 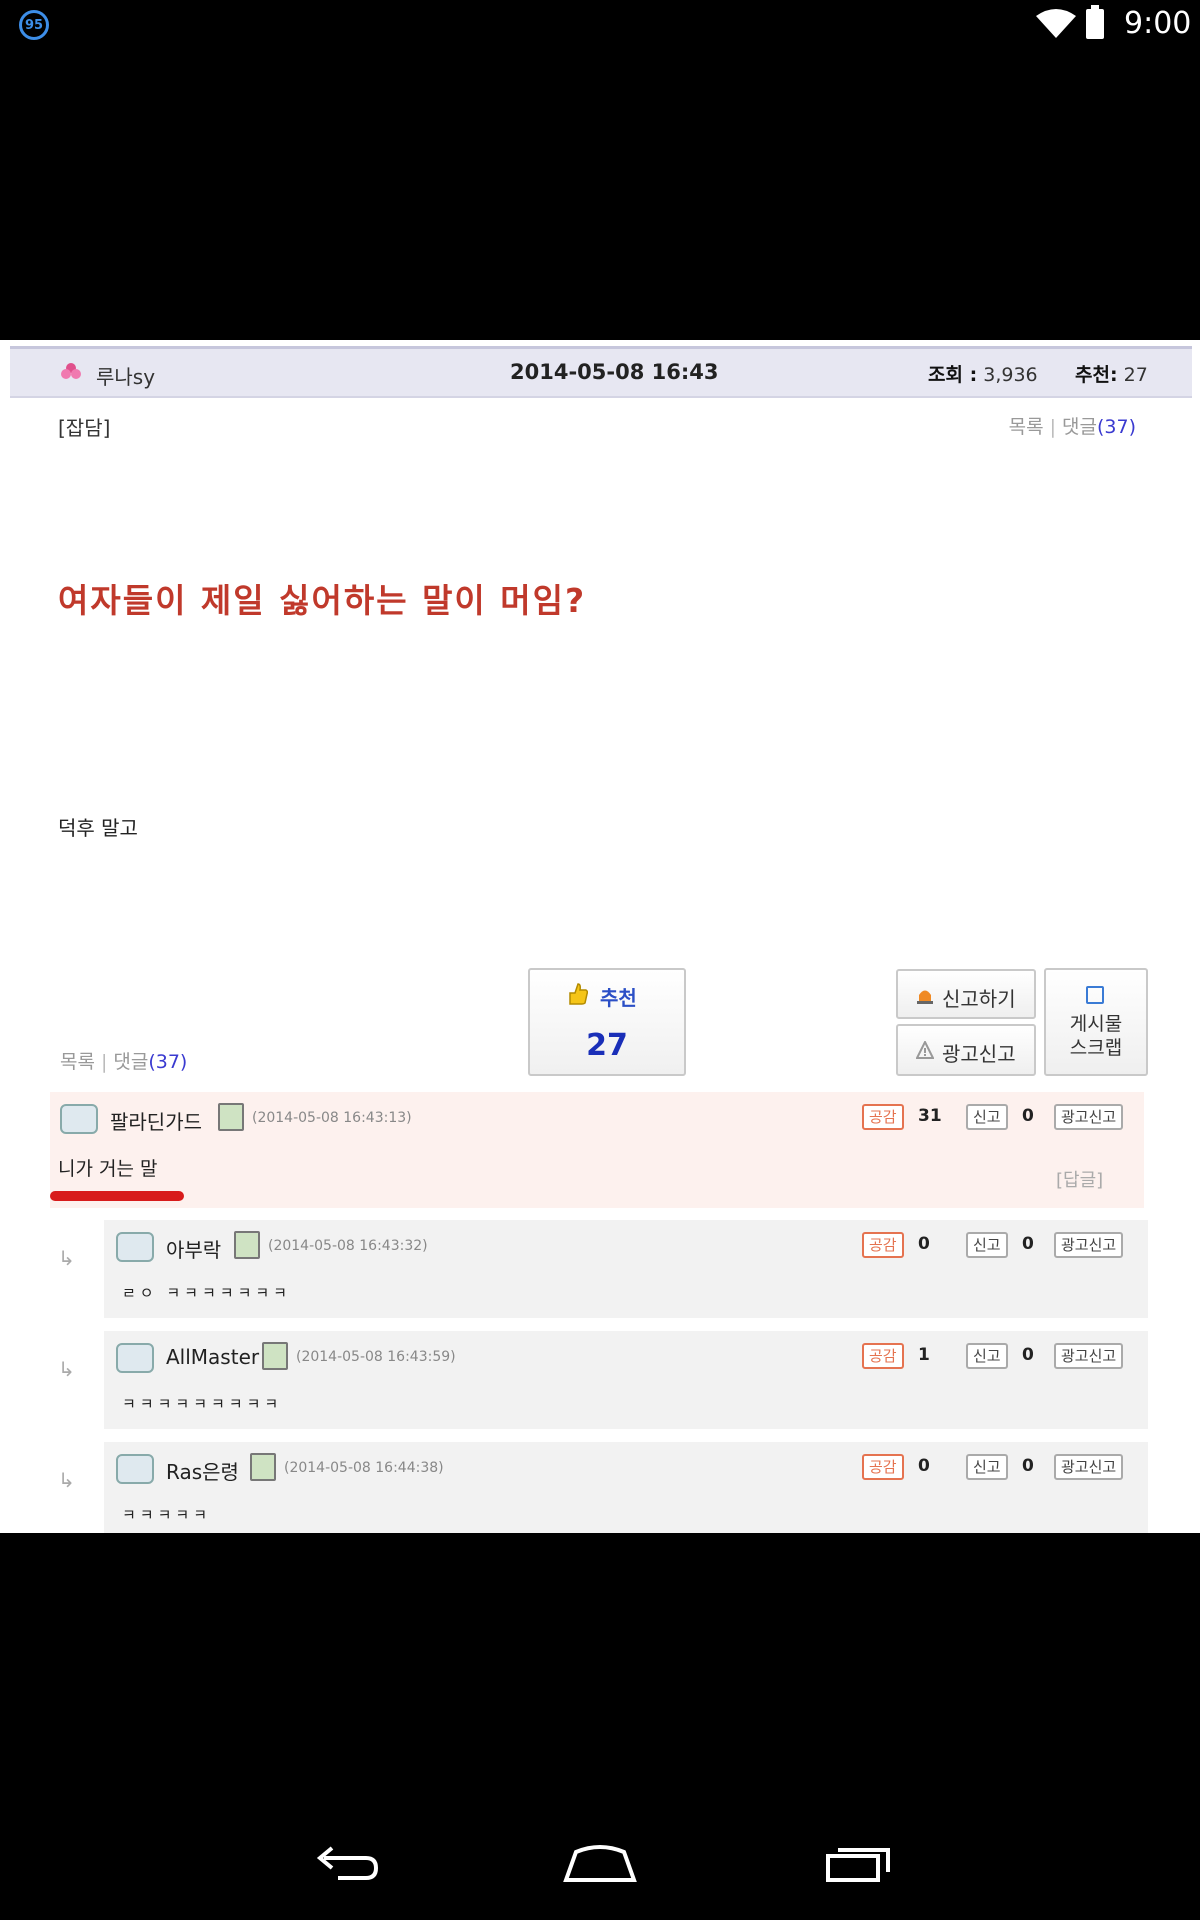 What do you see at coordinates (618, 998) in the screenshot?
I see `recommend-label: 추천` at bounding box center [618, 998].